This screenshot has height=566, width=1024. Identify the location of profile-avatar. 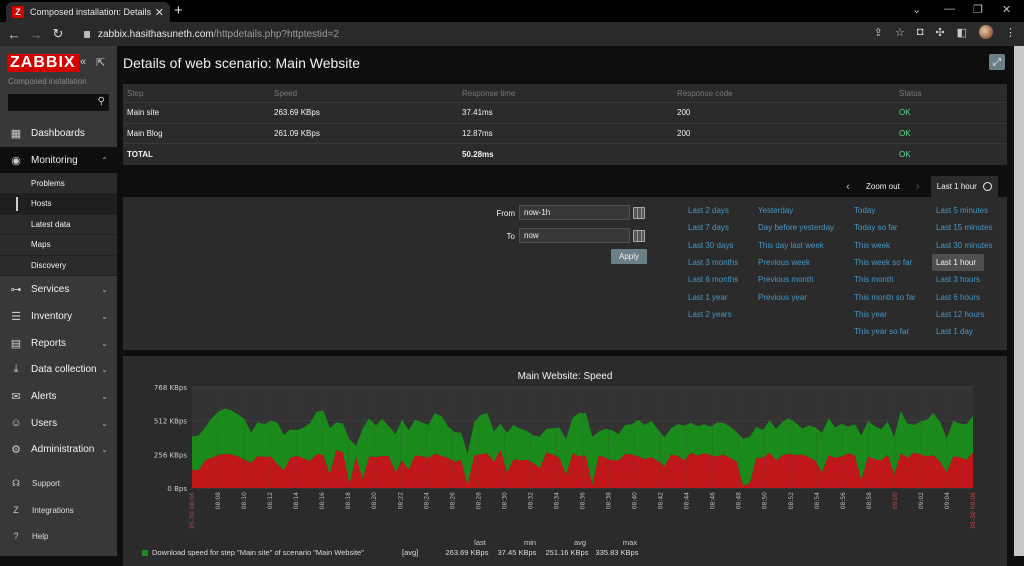
(986, 32).